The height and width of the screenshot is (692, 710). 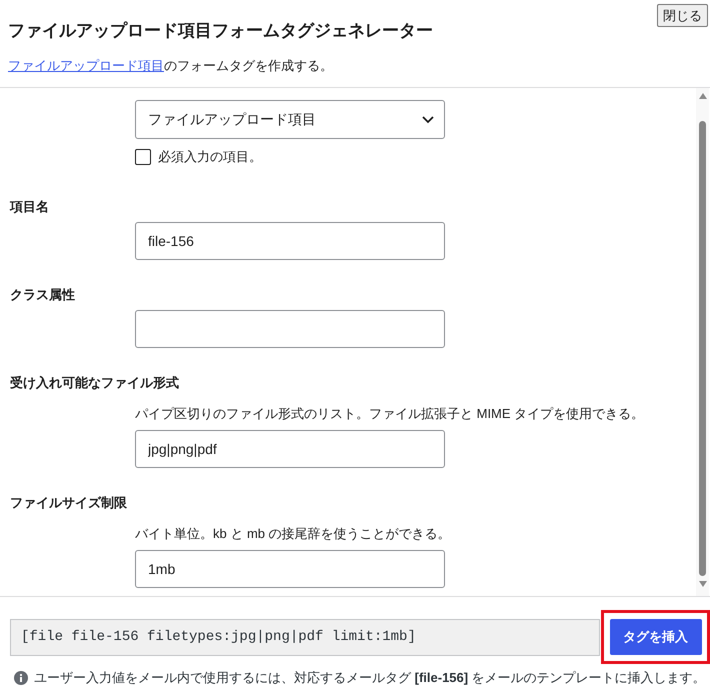 What do you see at coordinates (370, 678) in the screenshot?
I see `note-text: ユーザー入力値をメール内で使用するには、対応するメールタグ [file-156] をメールのテンプレートに挿入します。` at bounding box center [370, 678].